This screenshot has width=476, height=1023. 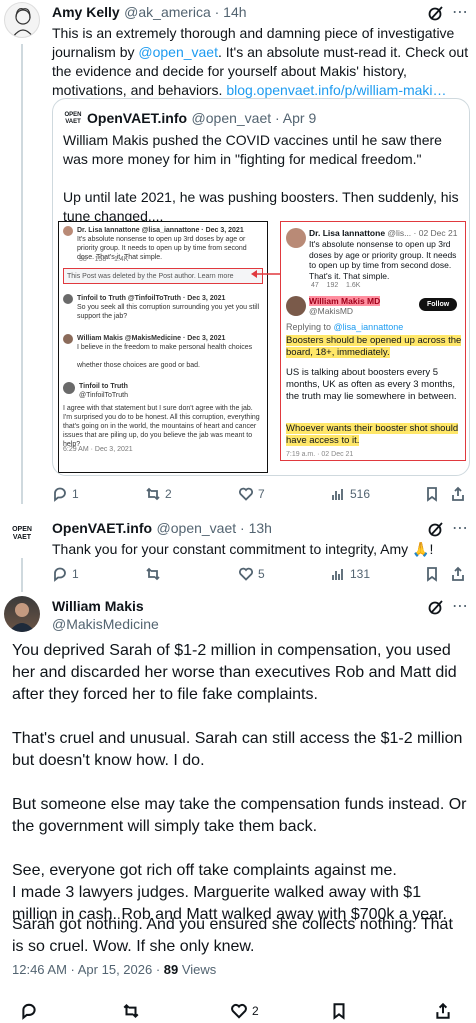 What do you see at coordinates (436, 609) in the screenshot?
I see `grok-icon` at bounding box center [436, 609].